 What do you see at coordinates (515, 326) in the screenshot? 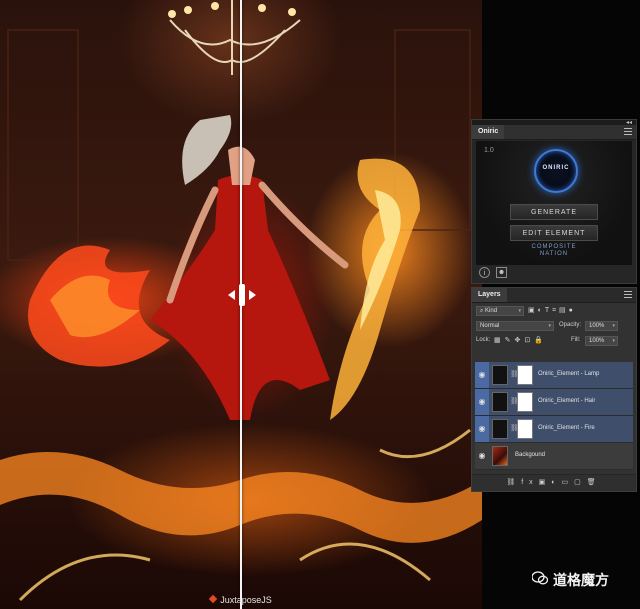
I see `blend-mode-select: Normal ▾` at bounding box center [515, 326].